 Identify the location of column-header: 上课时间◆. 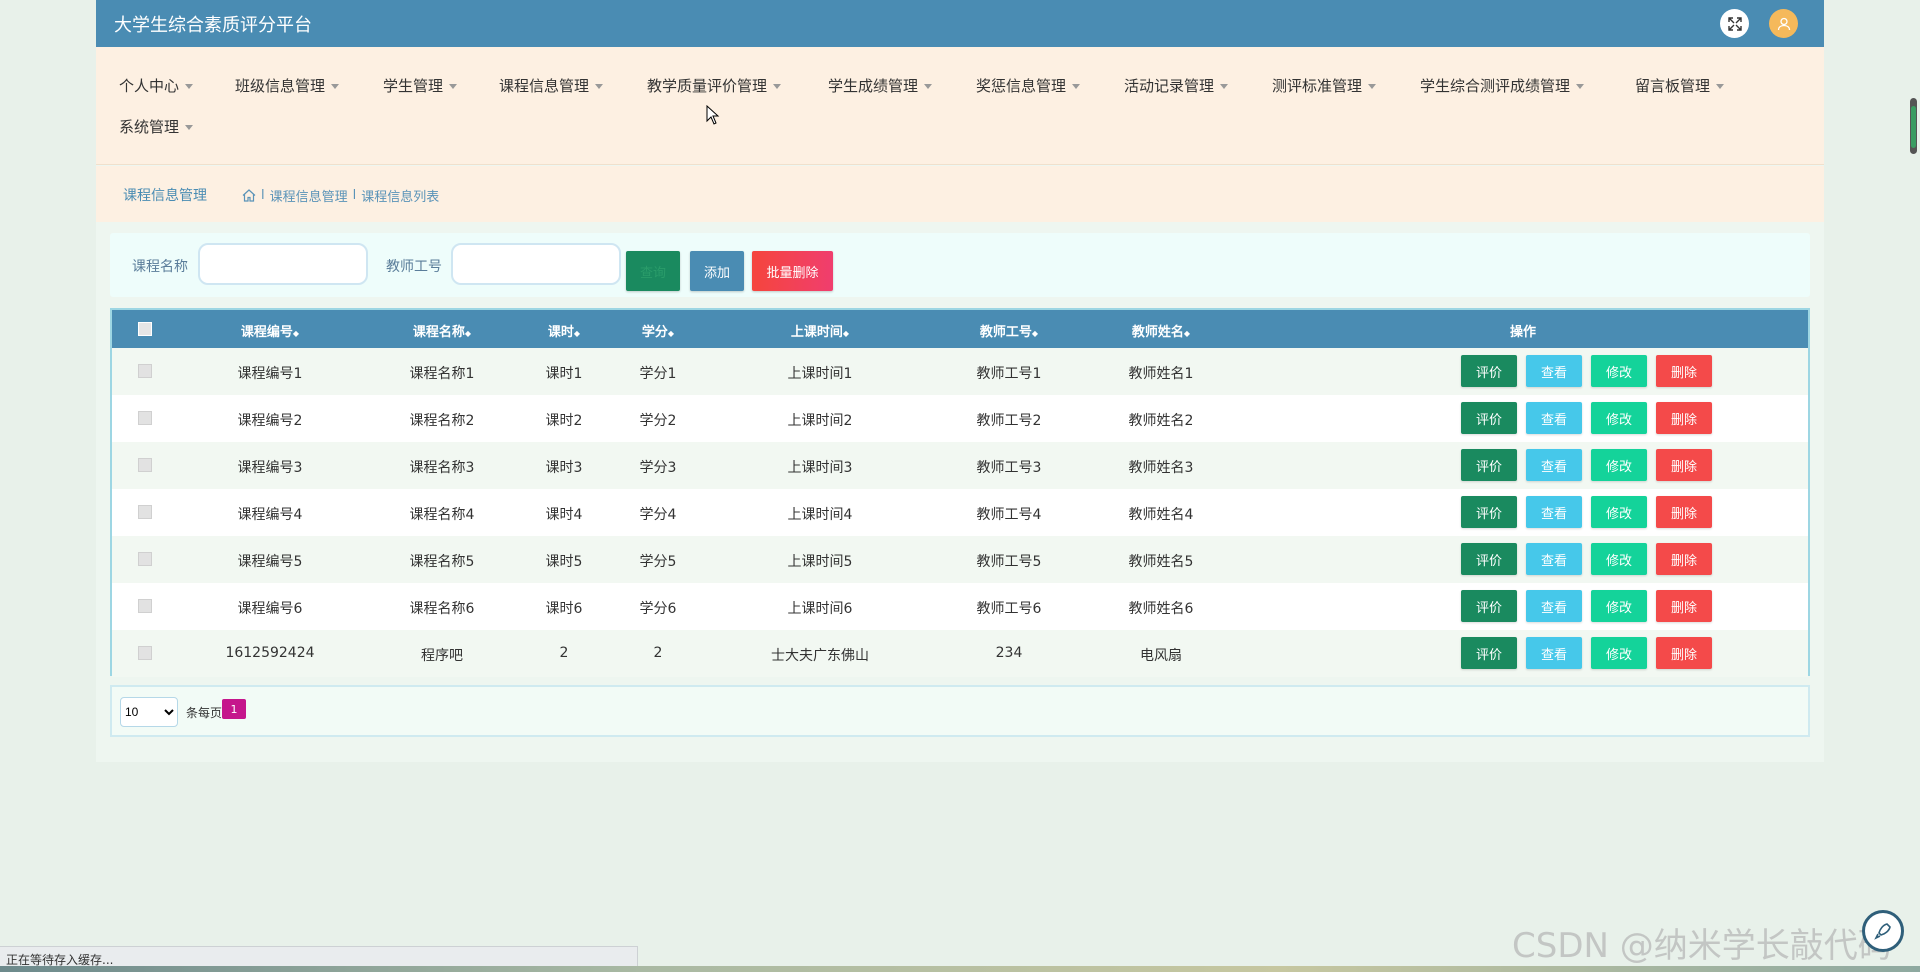
(820, 330).